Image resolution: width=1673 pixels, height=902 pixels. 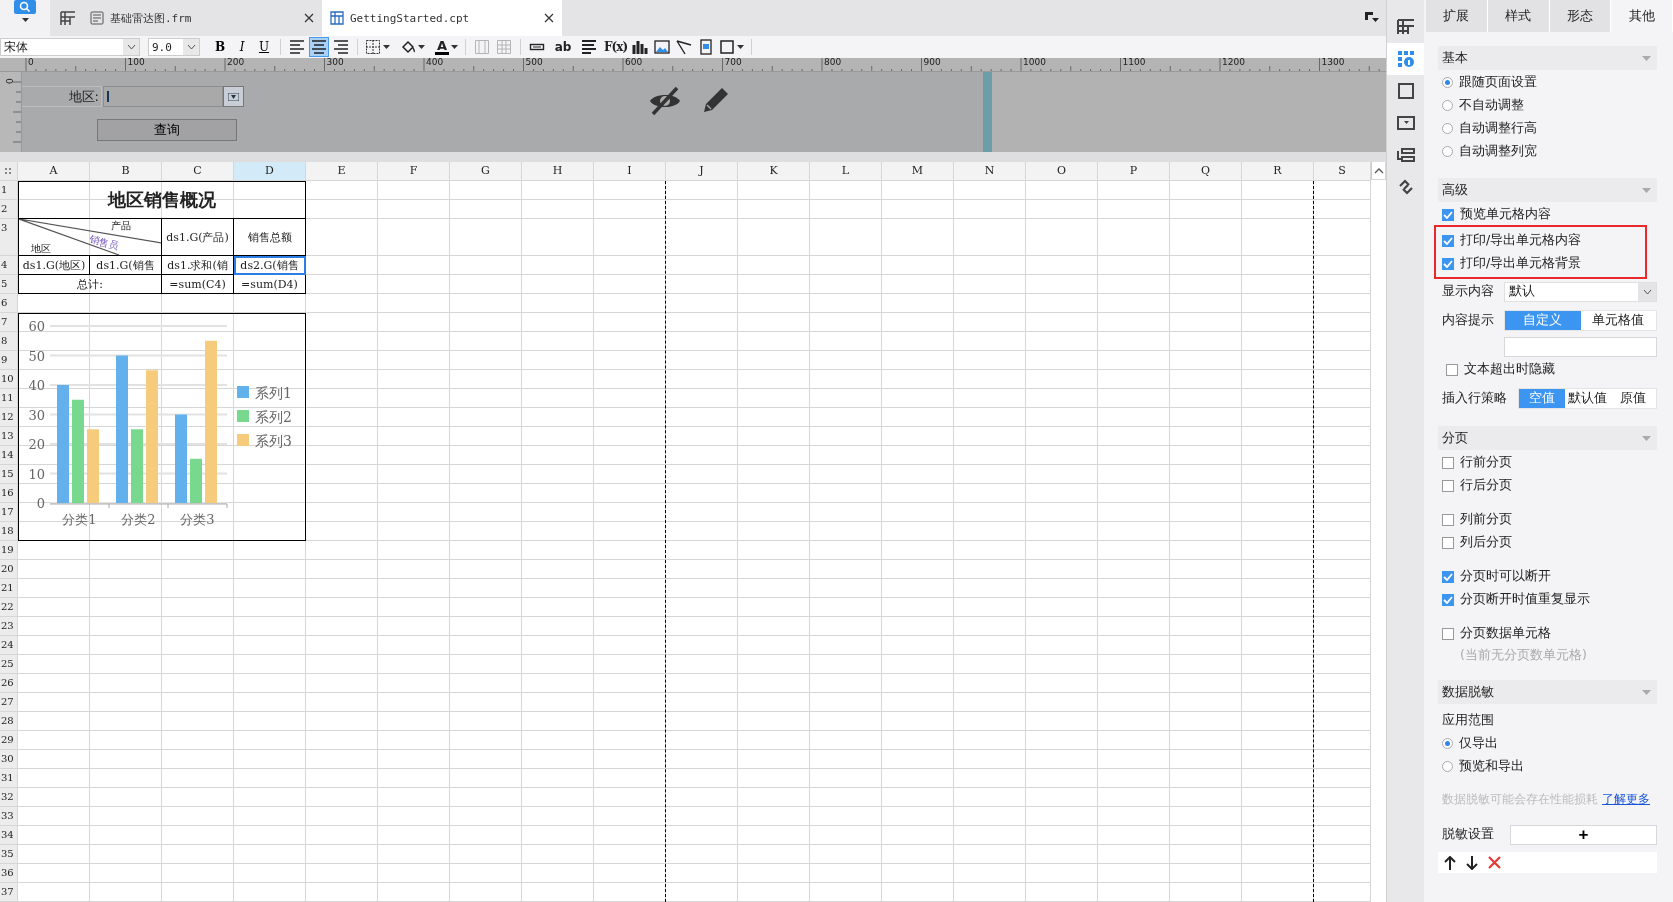 I want to click on column-header: G, so click(x=486, y=171).